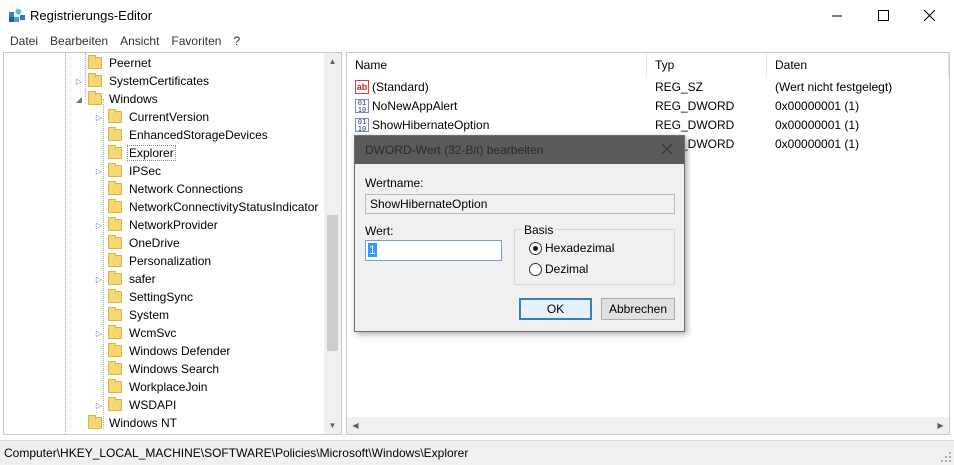 This screenshot has height=465, width=954. Describe the element at coordinates (152, 117) in the screenshot. I see `tree-item: ▷ CurrentVersion` at that location.